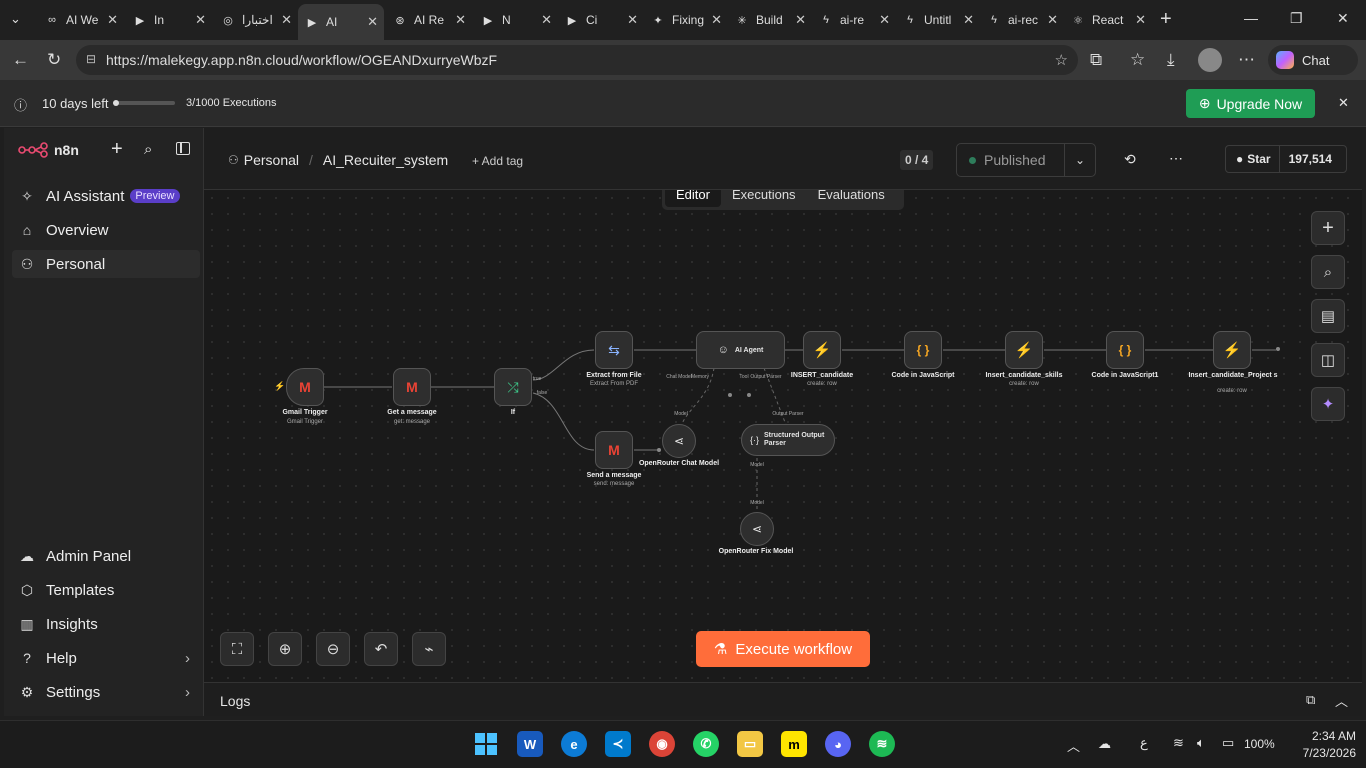  I want to click on panel-toggle-button: ◫, so click(1328, 360).